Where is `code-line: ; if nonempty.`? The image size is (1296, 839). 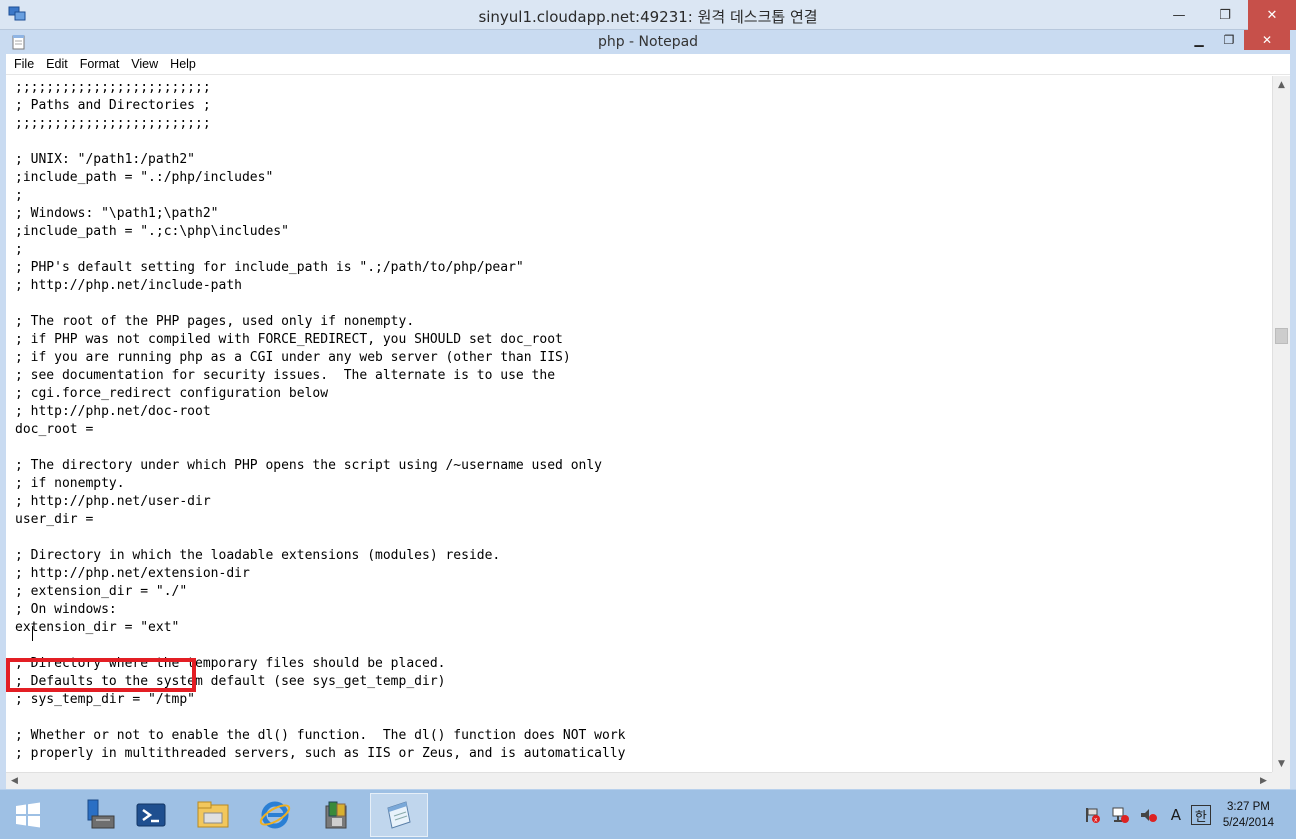
code-line: ; if nonempty. is located at coordinates (70, 483).